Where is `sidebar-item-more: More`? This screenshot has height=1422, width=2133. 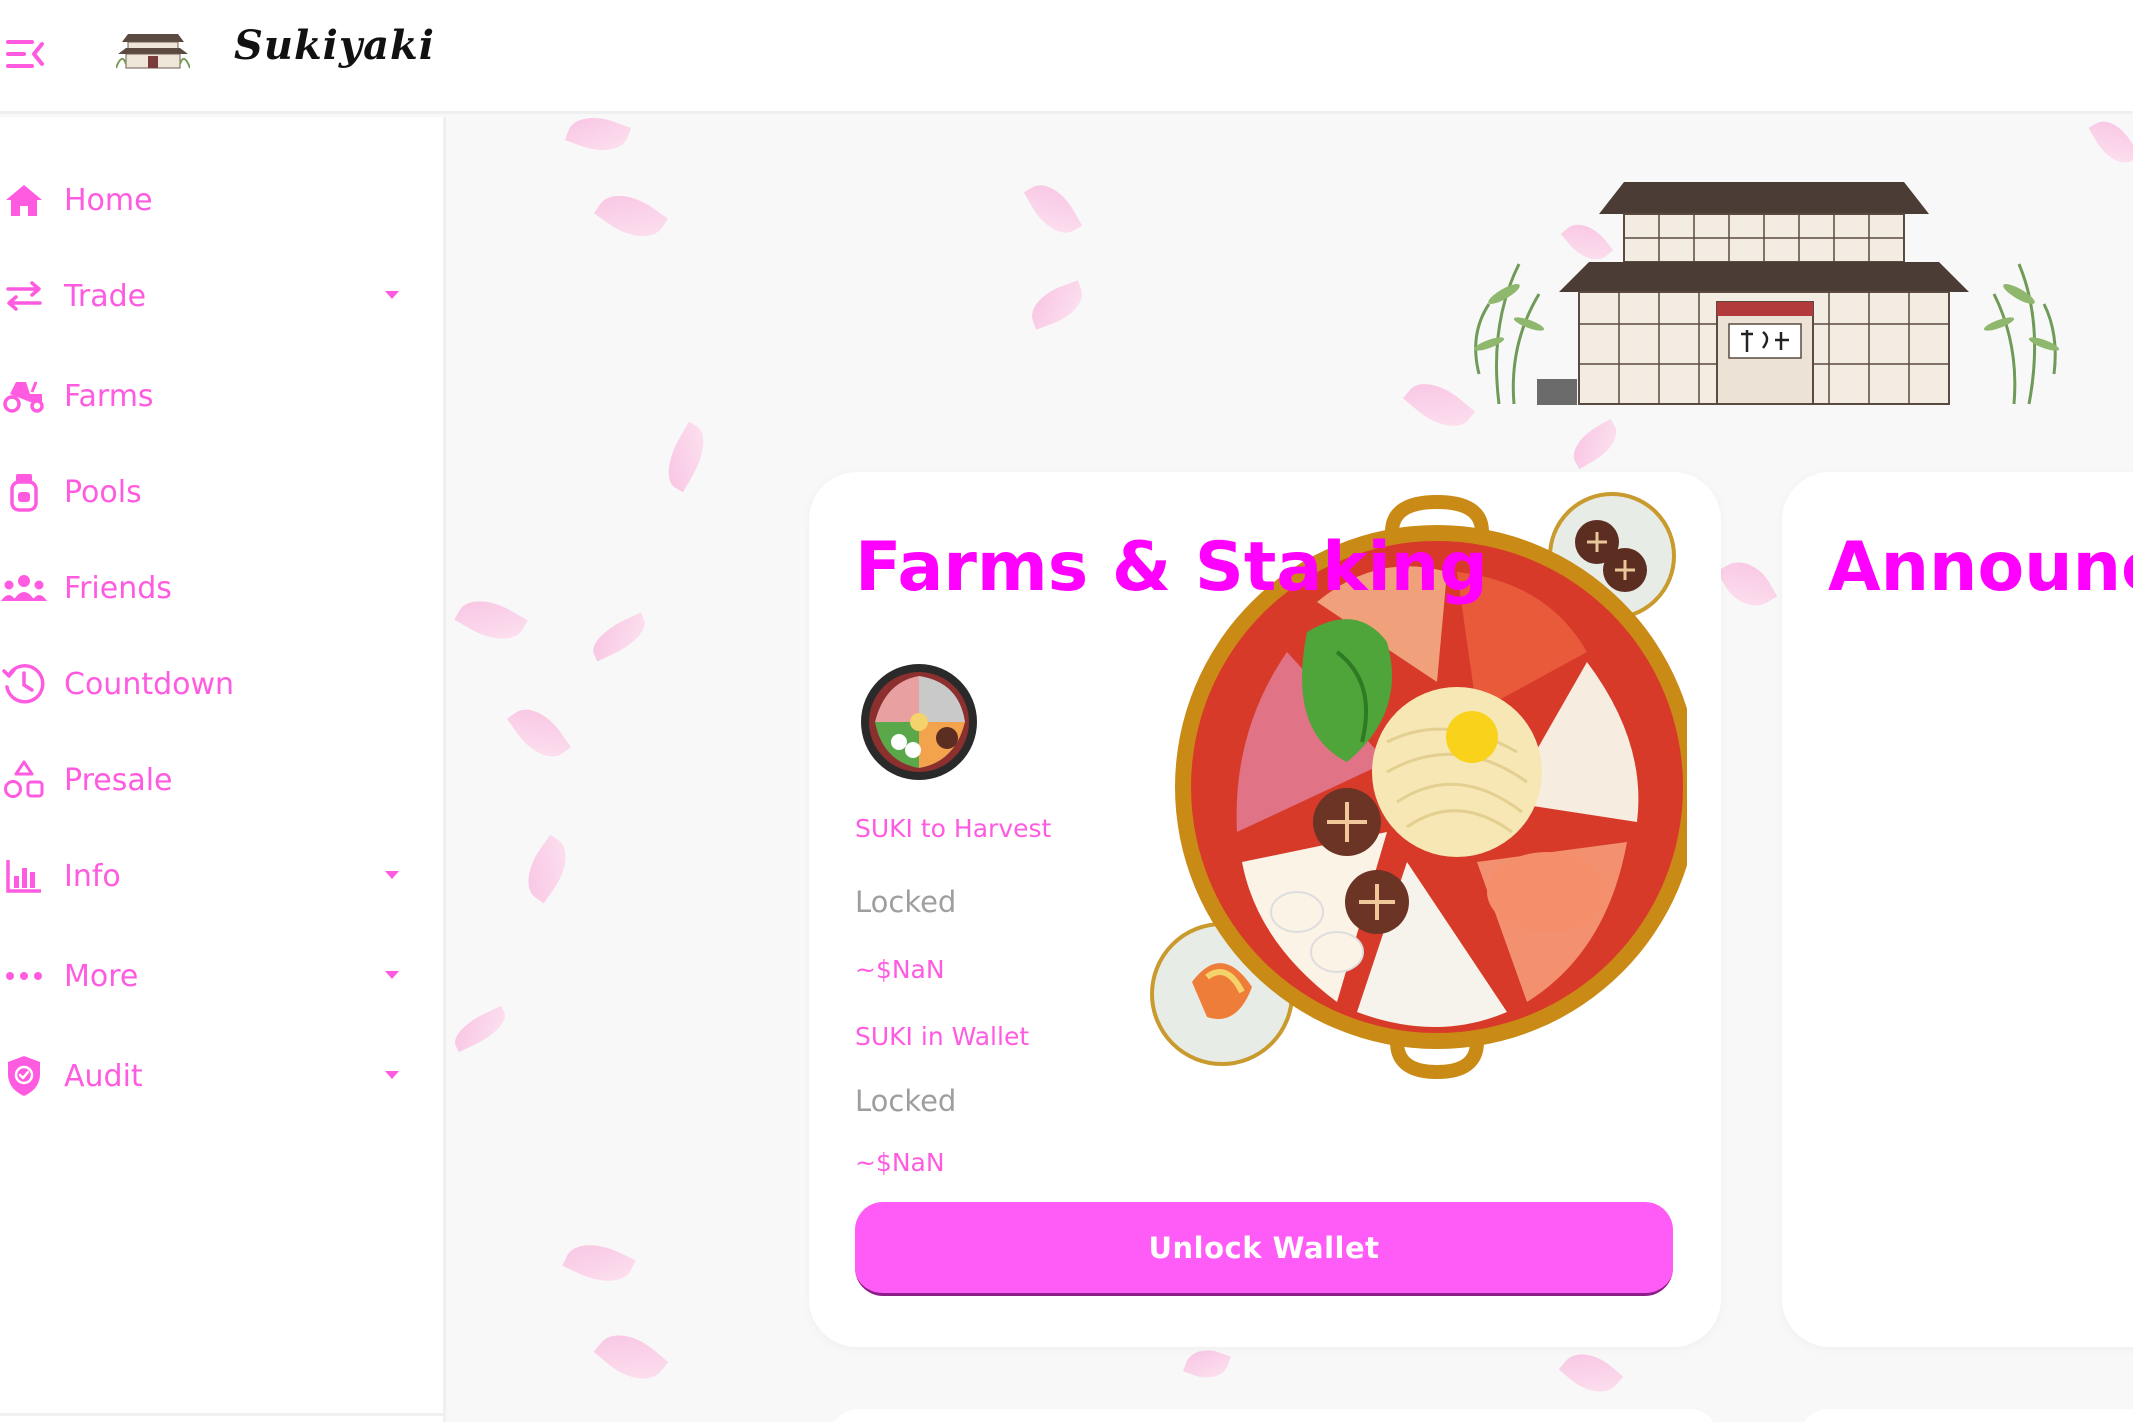 sidebar-item-more: More is located at coordinates (210, 976).